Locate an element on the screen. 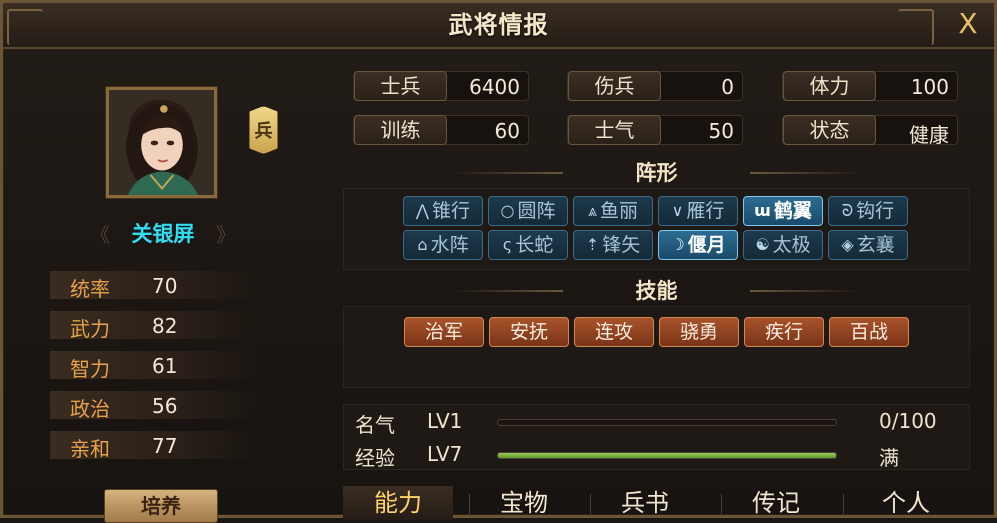 This screenshot has height=523, width=997. general-portrait is located at coordinates (161, 142).